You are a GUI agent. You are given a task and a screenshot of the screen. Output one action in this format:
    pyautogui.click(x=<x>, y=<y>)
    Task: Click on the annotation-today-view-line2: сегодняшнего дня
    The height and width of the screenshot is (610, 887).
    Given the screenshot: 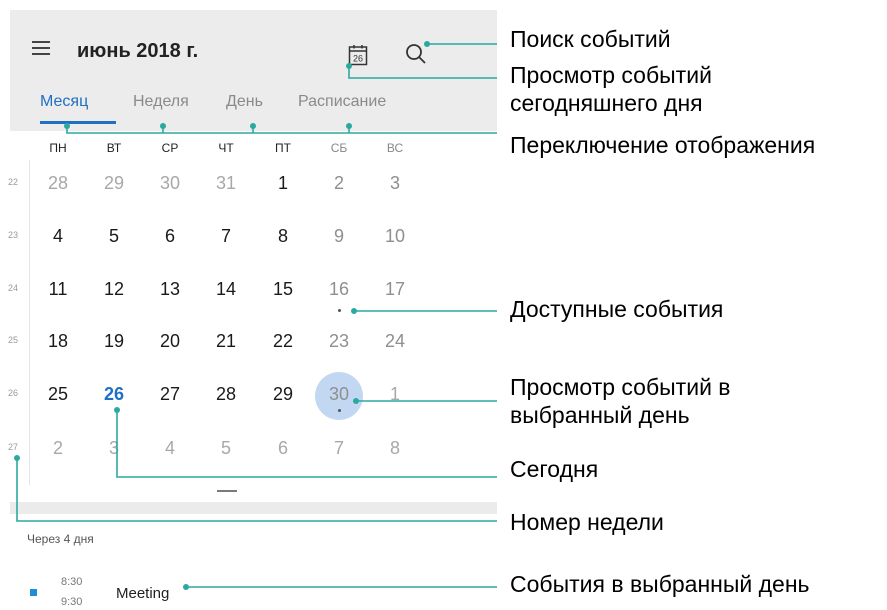 What is the action you would take?
    pyautogui.click(x=606, y=103)
    